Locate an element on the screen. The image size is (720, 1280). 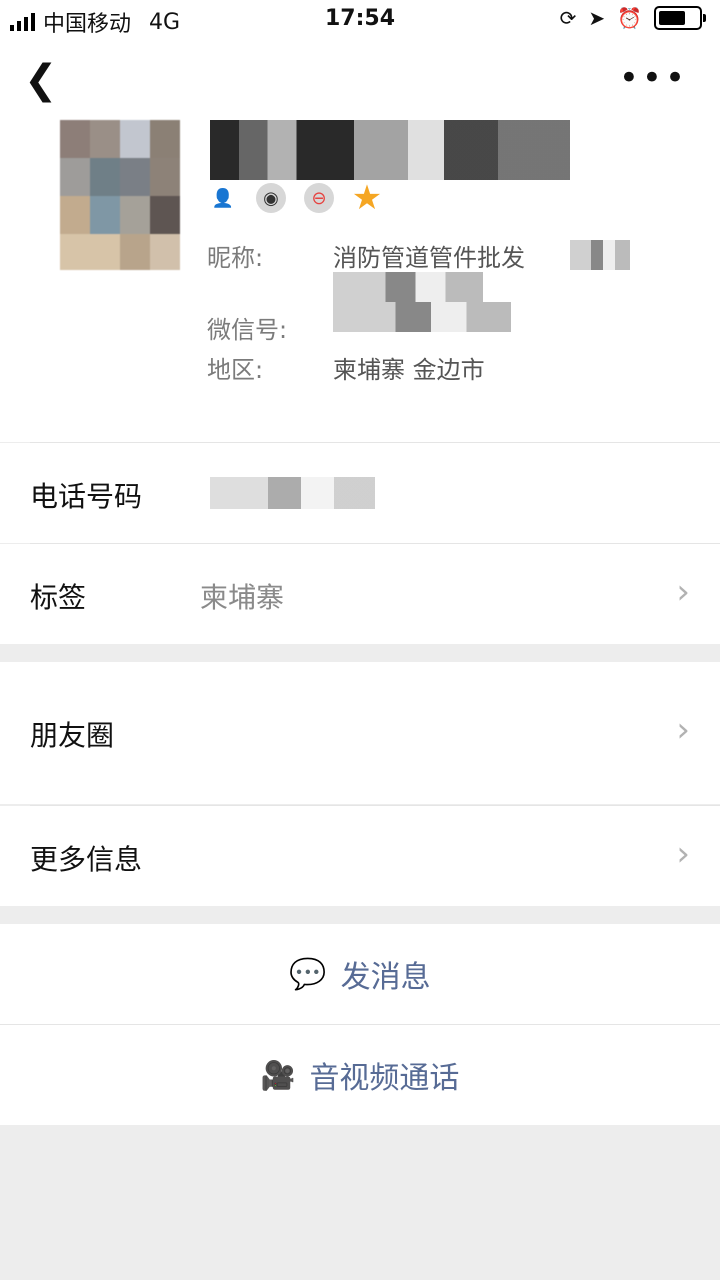
send-message-label: 发消息 is located at coordinates (385, 977).